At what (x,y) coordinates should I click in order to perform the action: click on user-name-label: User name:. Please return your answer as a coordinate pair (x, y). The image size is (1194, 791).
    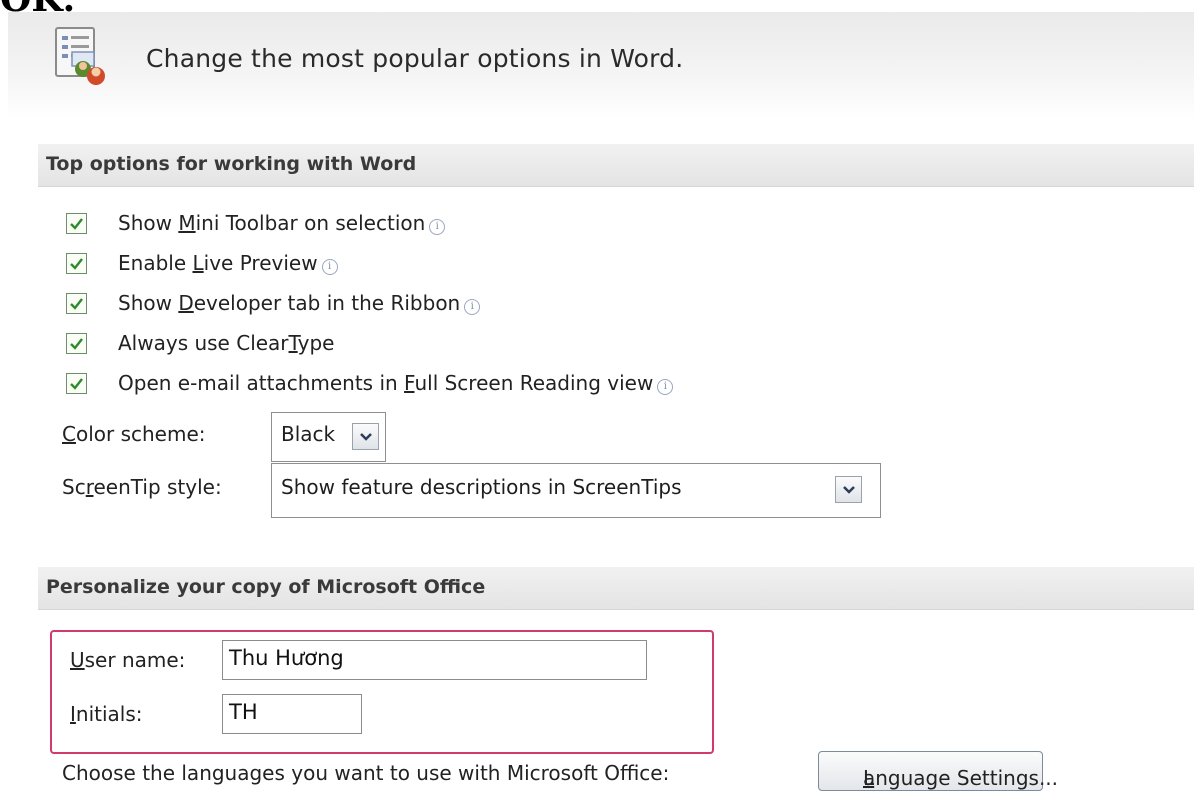
    Looking at the image, I should click on (128, 660).